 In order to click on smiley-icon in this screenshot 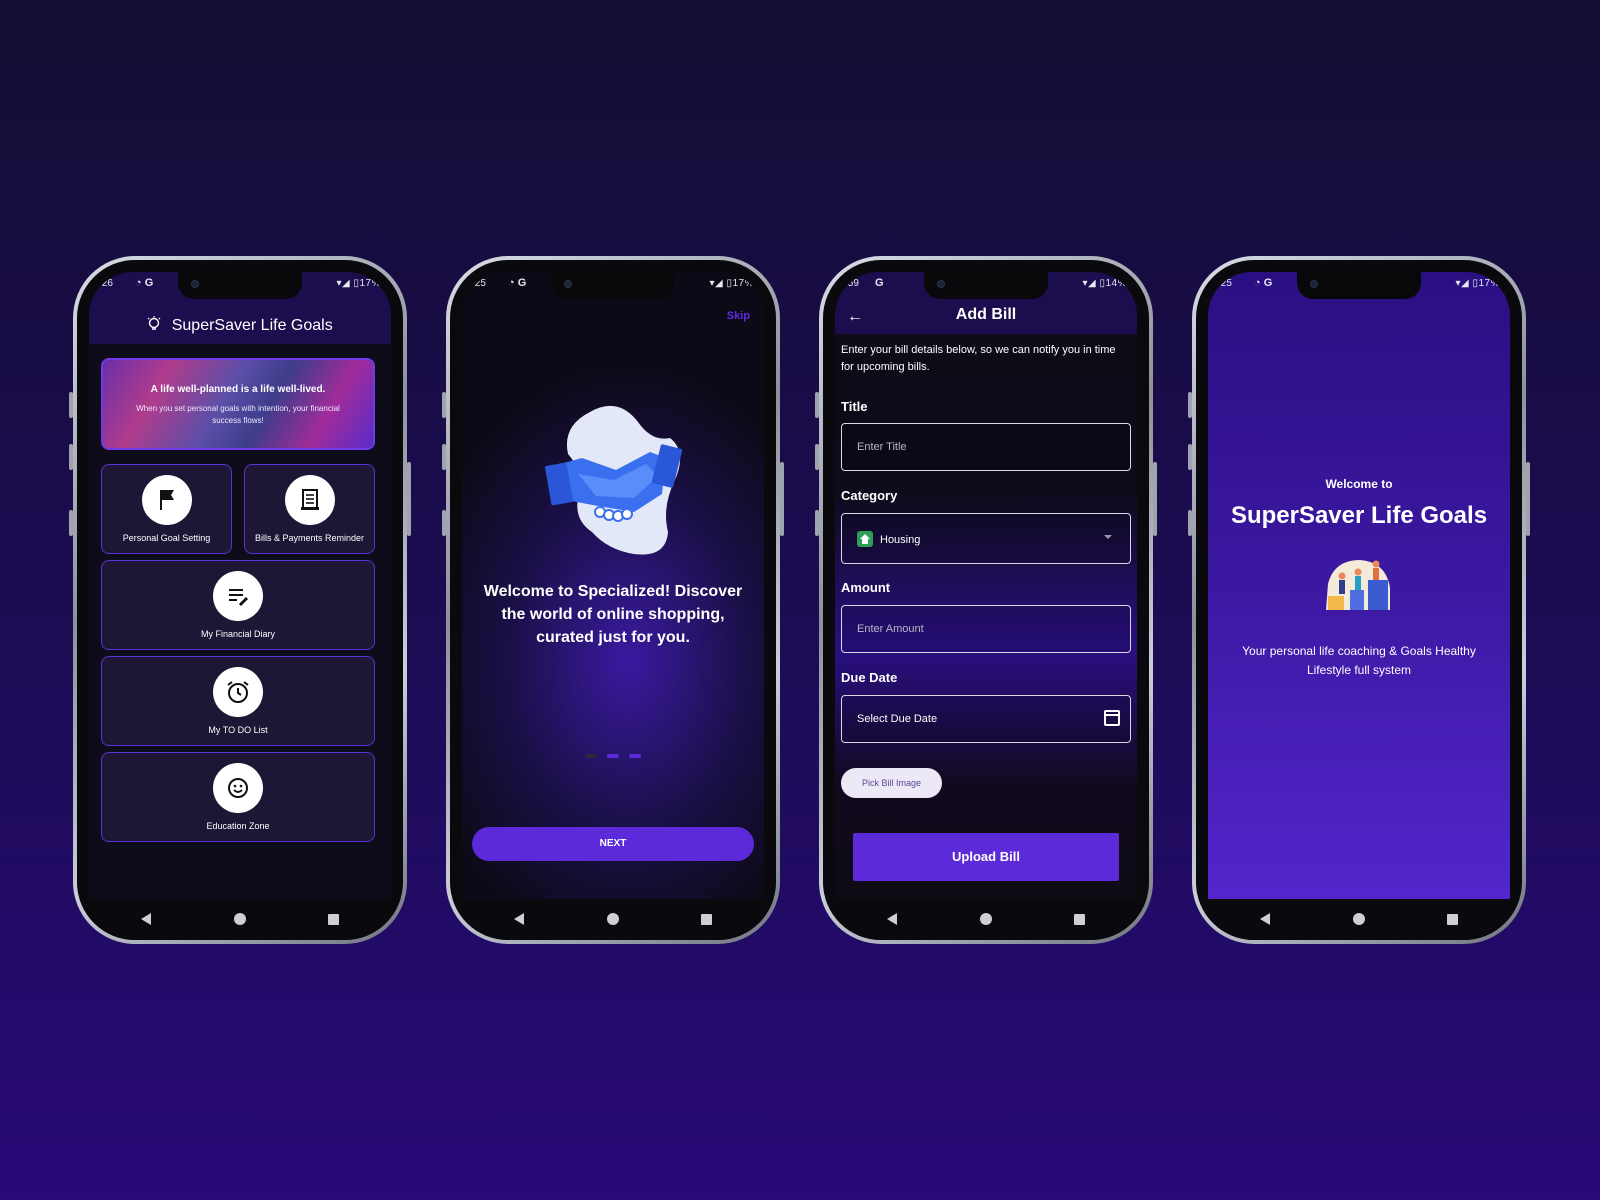, I will do `click(238, 788)`.